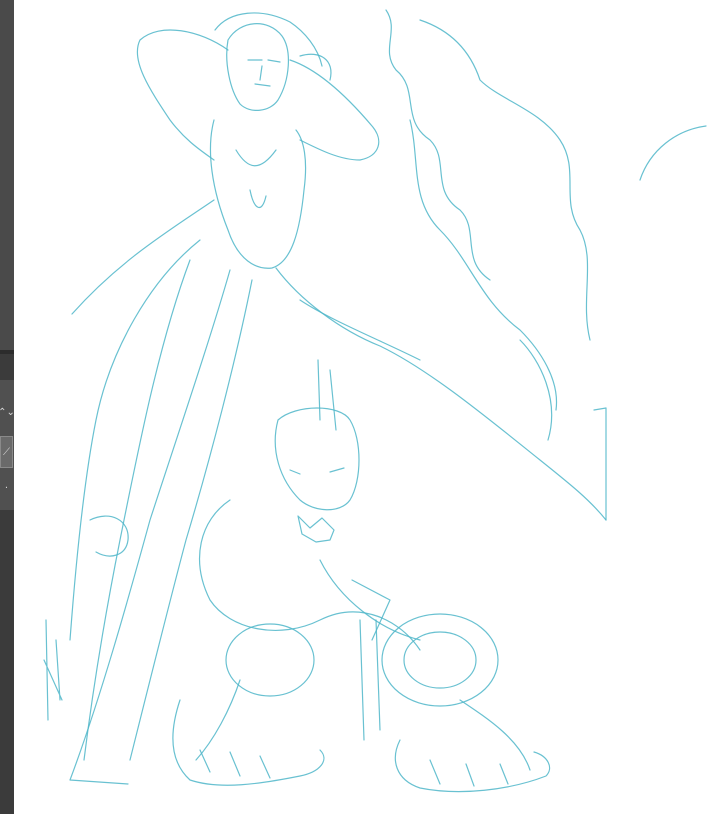 Image resolution: width=709 pixels, height=814 pixels. What do you see at coordinates (7, 412) in the screenshot?
I see `stepper-icon: ⌃⌄` at bounding box center [7, 412].